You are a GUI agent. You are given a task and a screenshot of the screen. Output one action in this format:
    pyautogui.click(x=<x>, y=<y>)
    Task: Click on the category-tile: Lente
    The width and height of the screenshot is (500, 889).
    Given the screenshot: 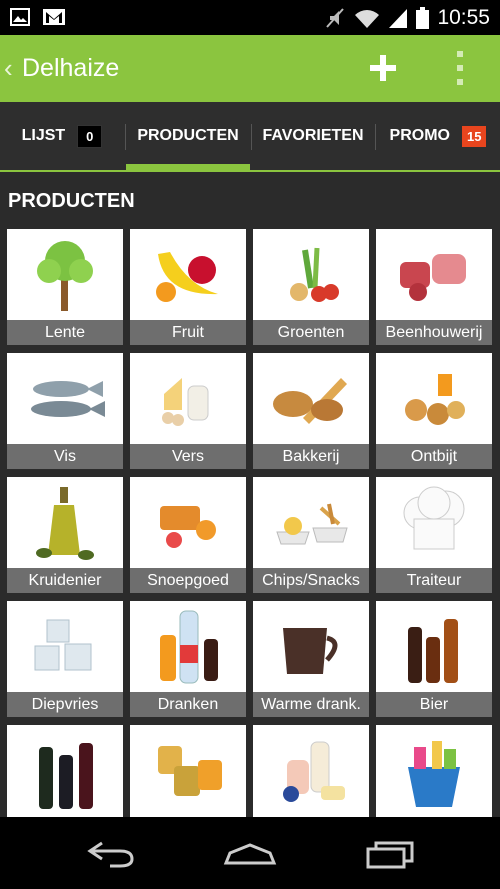 What is the action you would take?
    pyautogui.click(x=65, y=287)
    